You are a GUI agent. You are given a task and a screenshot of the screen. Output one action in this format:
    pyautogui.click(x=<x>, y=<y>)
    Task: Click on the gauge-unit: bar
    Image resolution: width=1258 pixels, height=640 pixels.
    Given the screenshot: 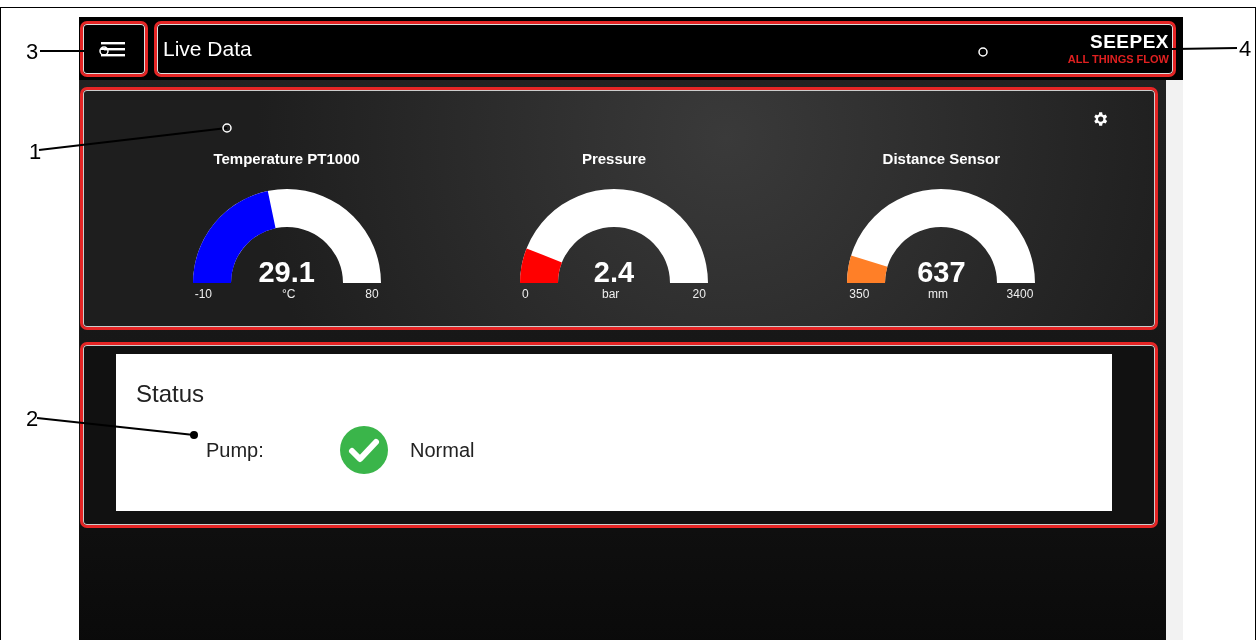 What is the action you would take?
    pyautogui.click(x=610, y=294)
    